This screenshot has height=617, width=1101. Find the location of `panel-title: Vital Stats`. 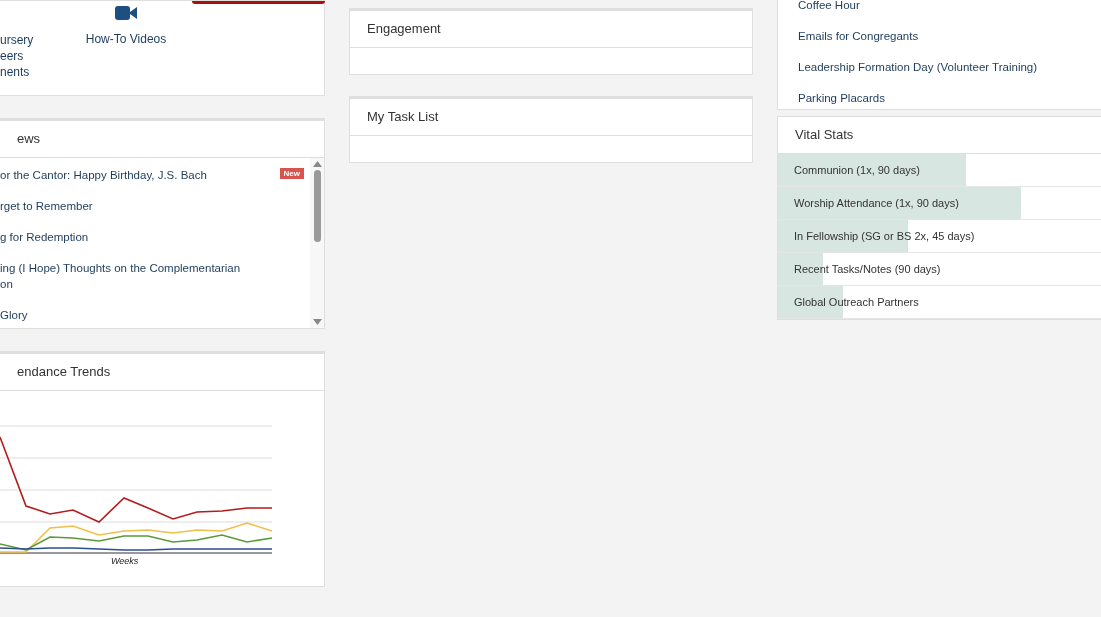

panel-title: Vital Stats is located at coordinates (824, 135).